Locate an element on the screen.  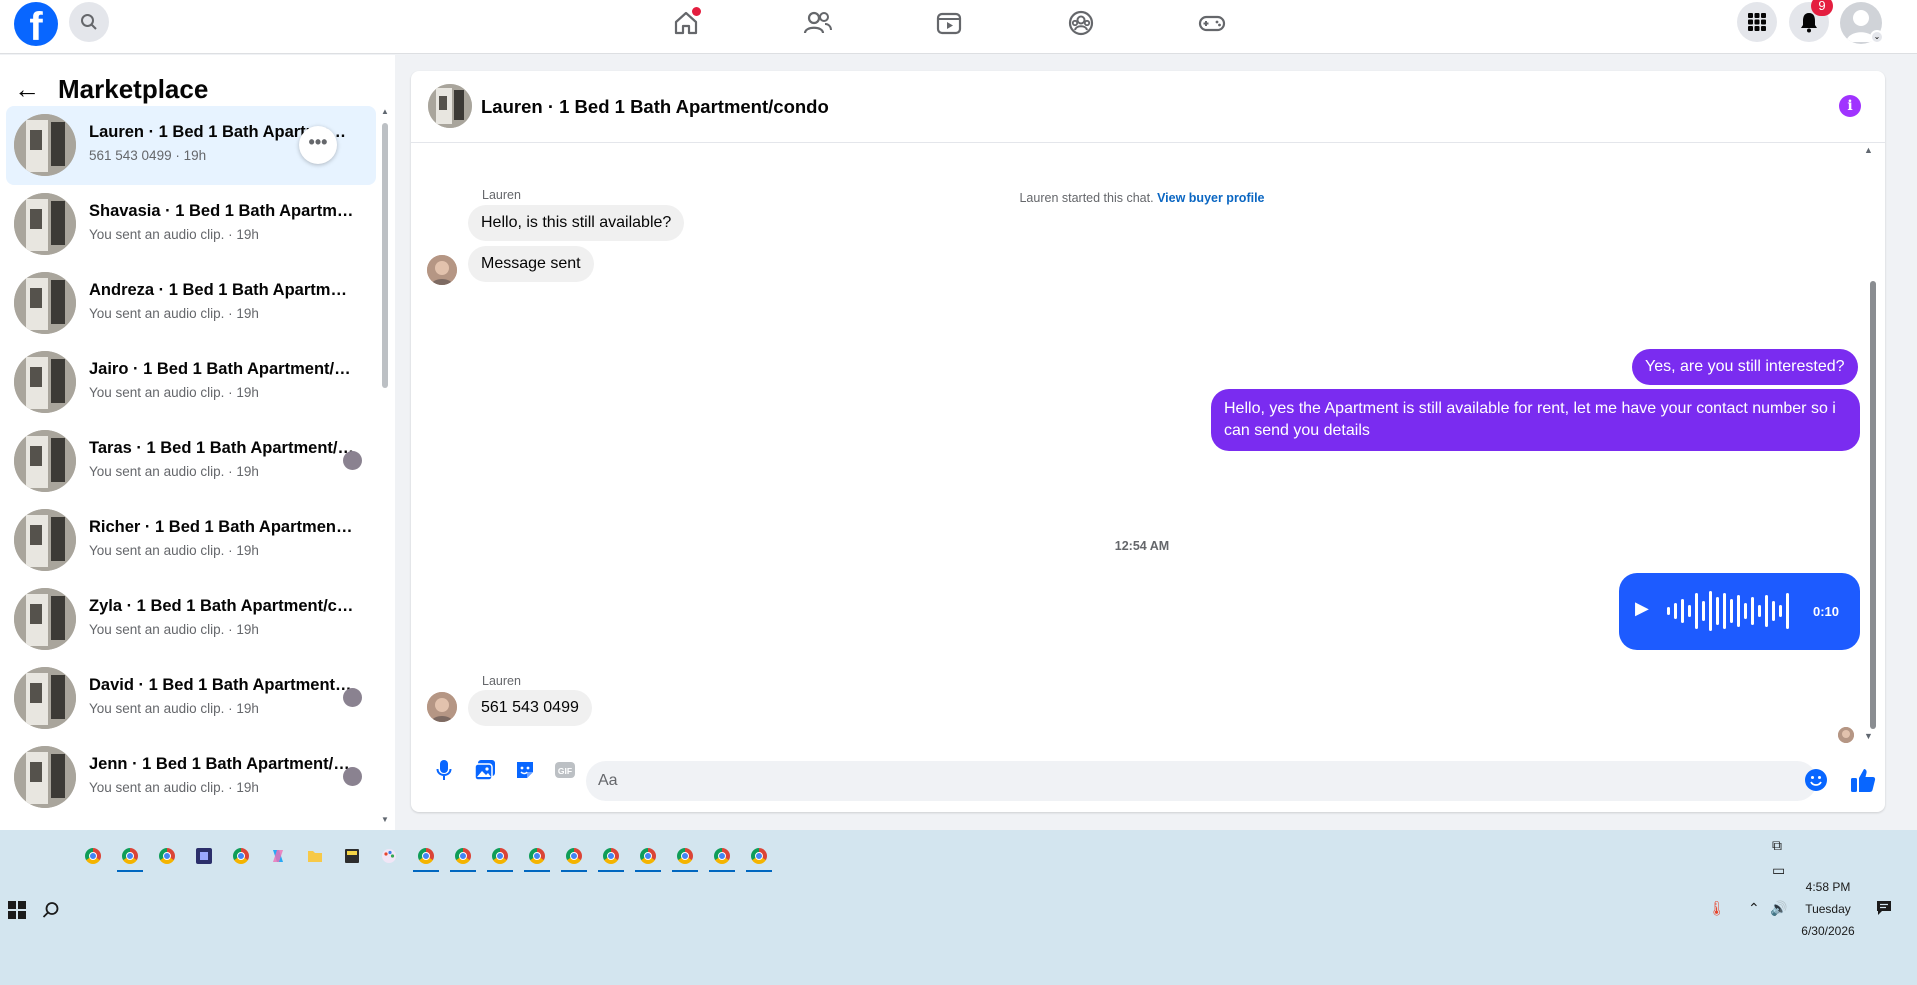
seen-indicator-avatar is located at coordinates (1846, 735).